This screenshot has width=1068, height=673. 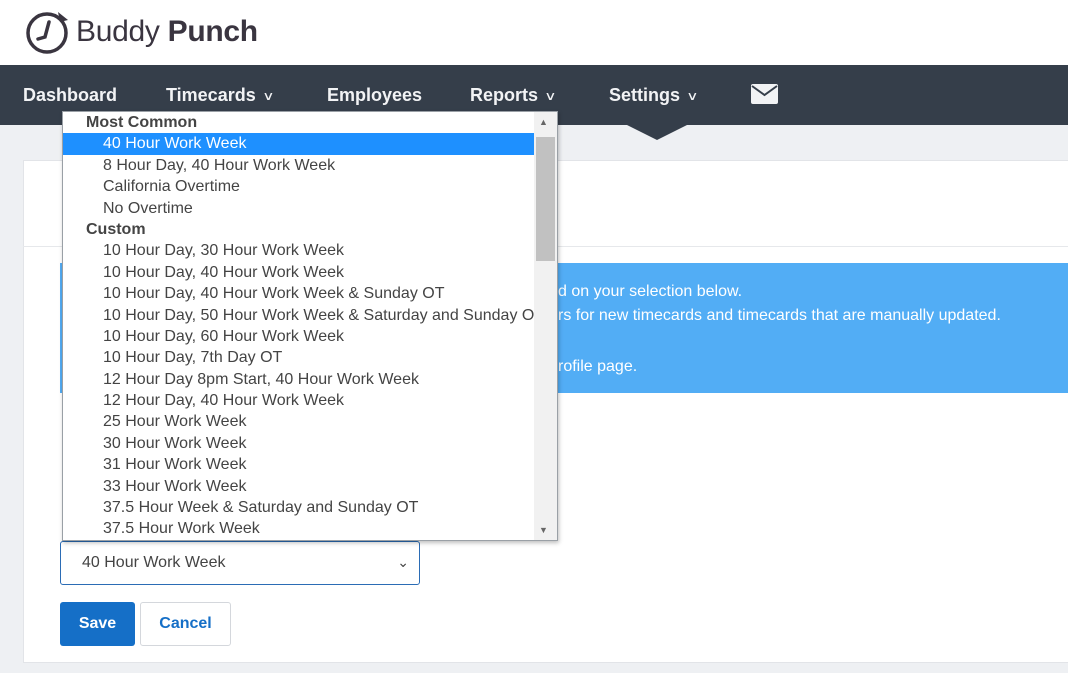 I want to click on dropdown-option: 10 Hour Day, 7th Day OT, so click(x=298, y=357).